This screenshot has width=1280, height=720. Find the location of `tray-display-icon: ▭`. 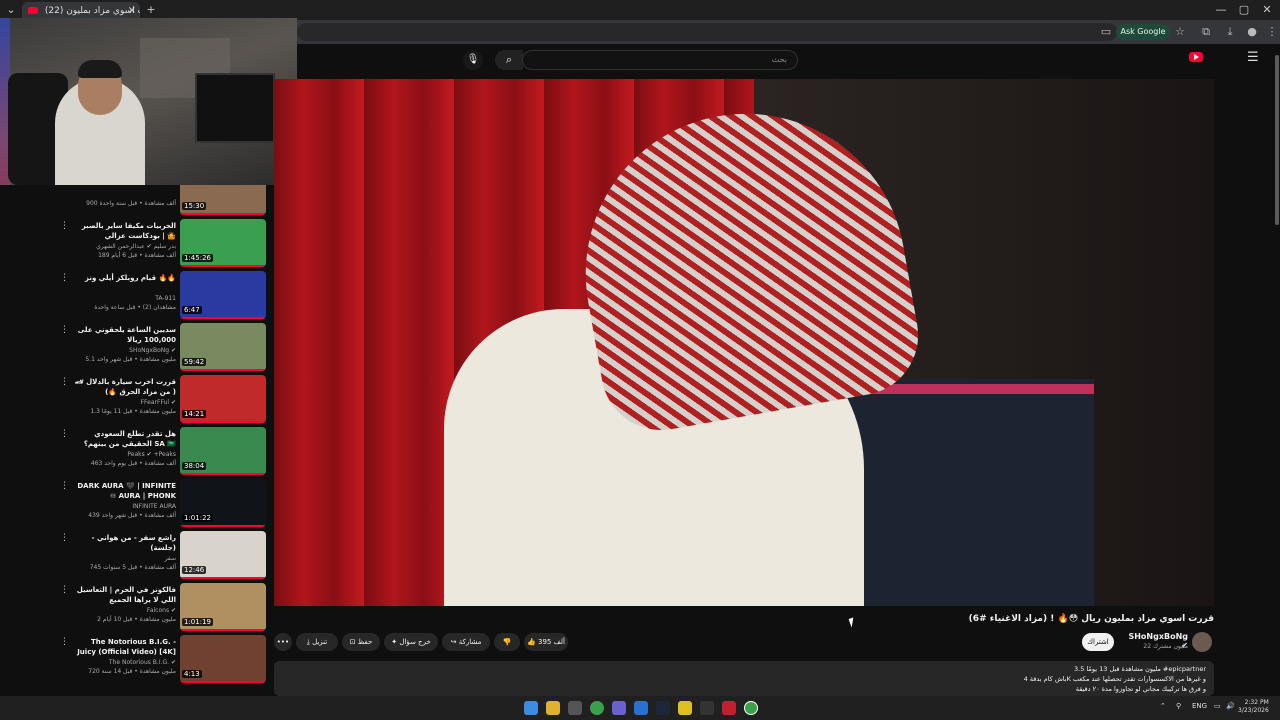

tray-display-icon: ▭ is located at coordinates (1217, 706).